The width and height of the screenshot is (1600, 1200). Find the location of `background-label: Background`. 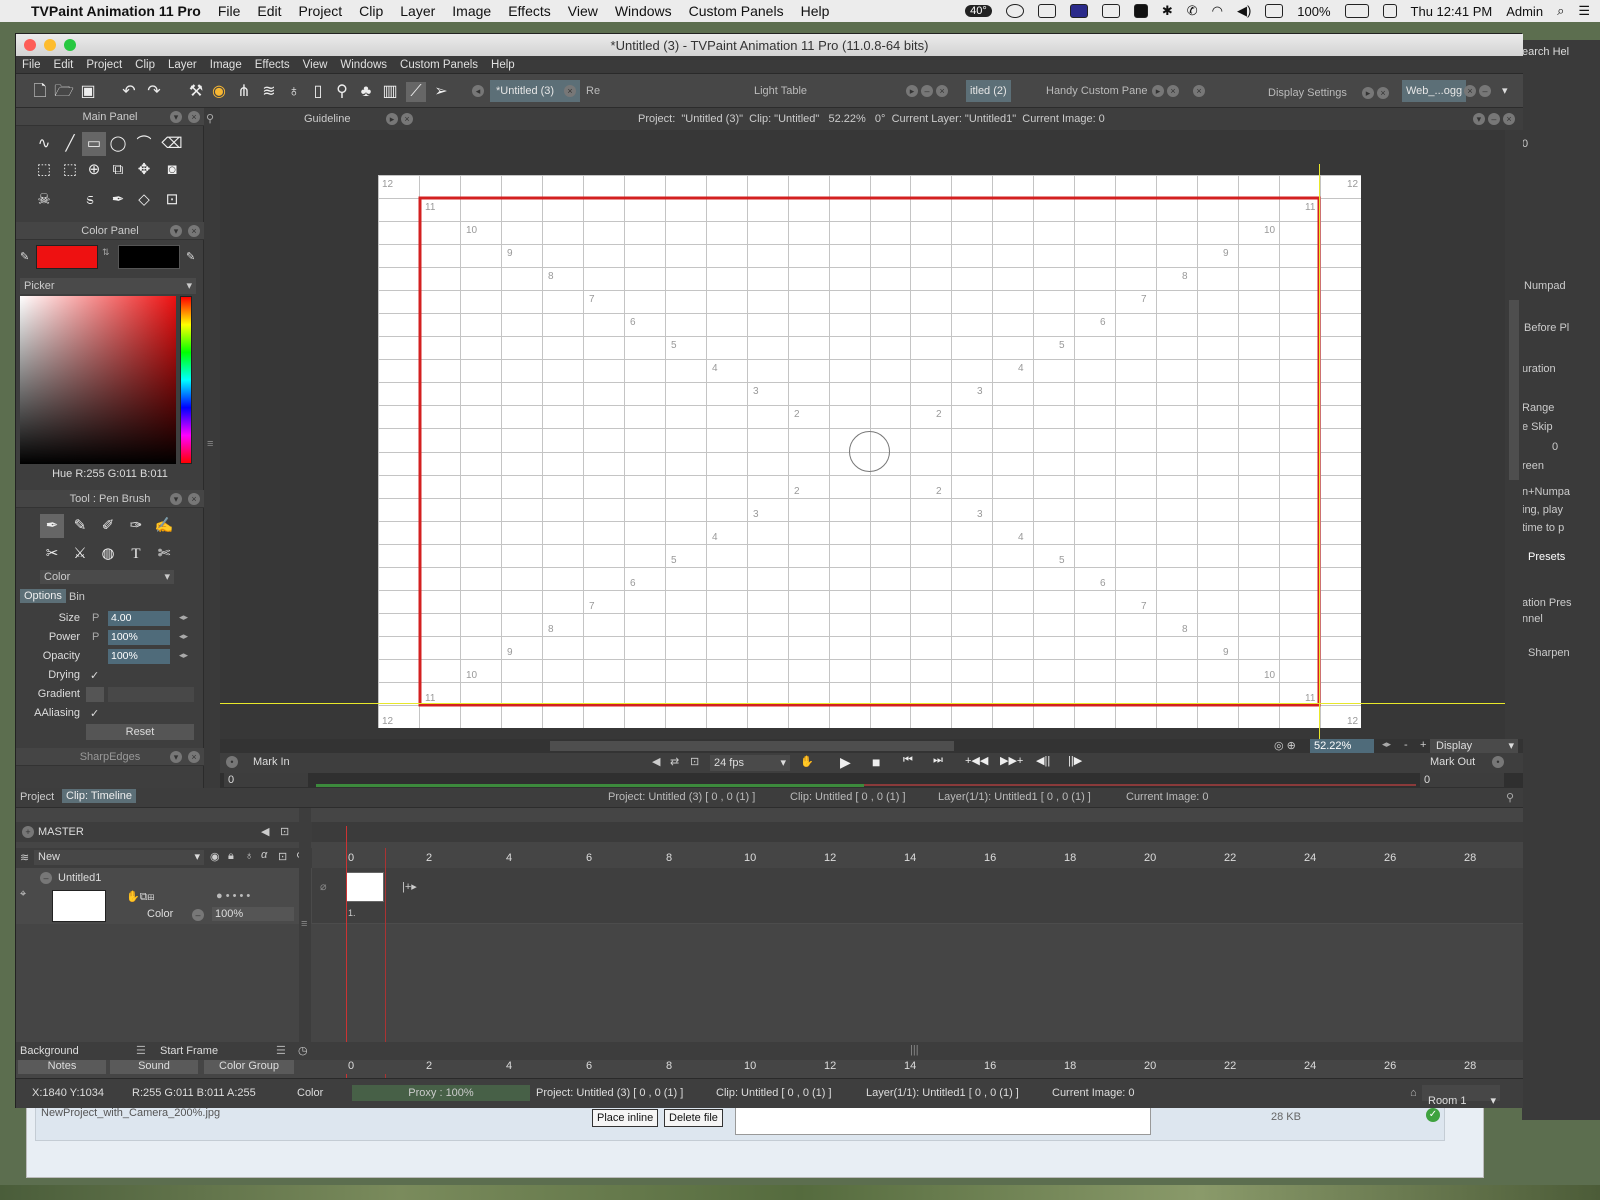

background-label: Background is located at coordinates (49, 1051).